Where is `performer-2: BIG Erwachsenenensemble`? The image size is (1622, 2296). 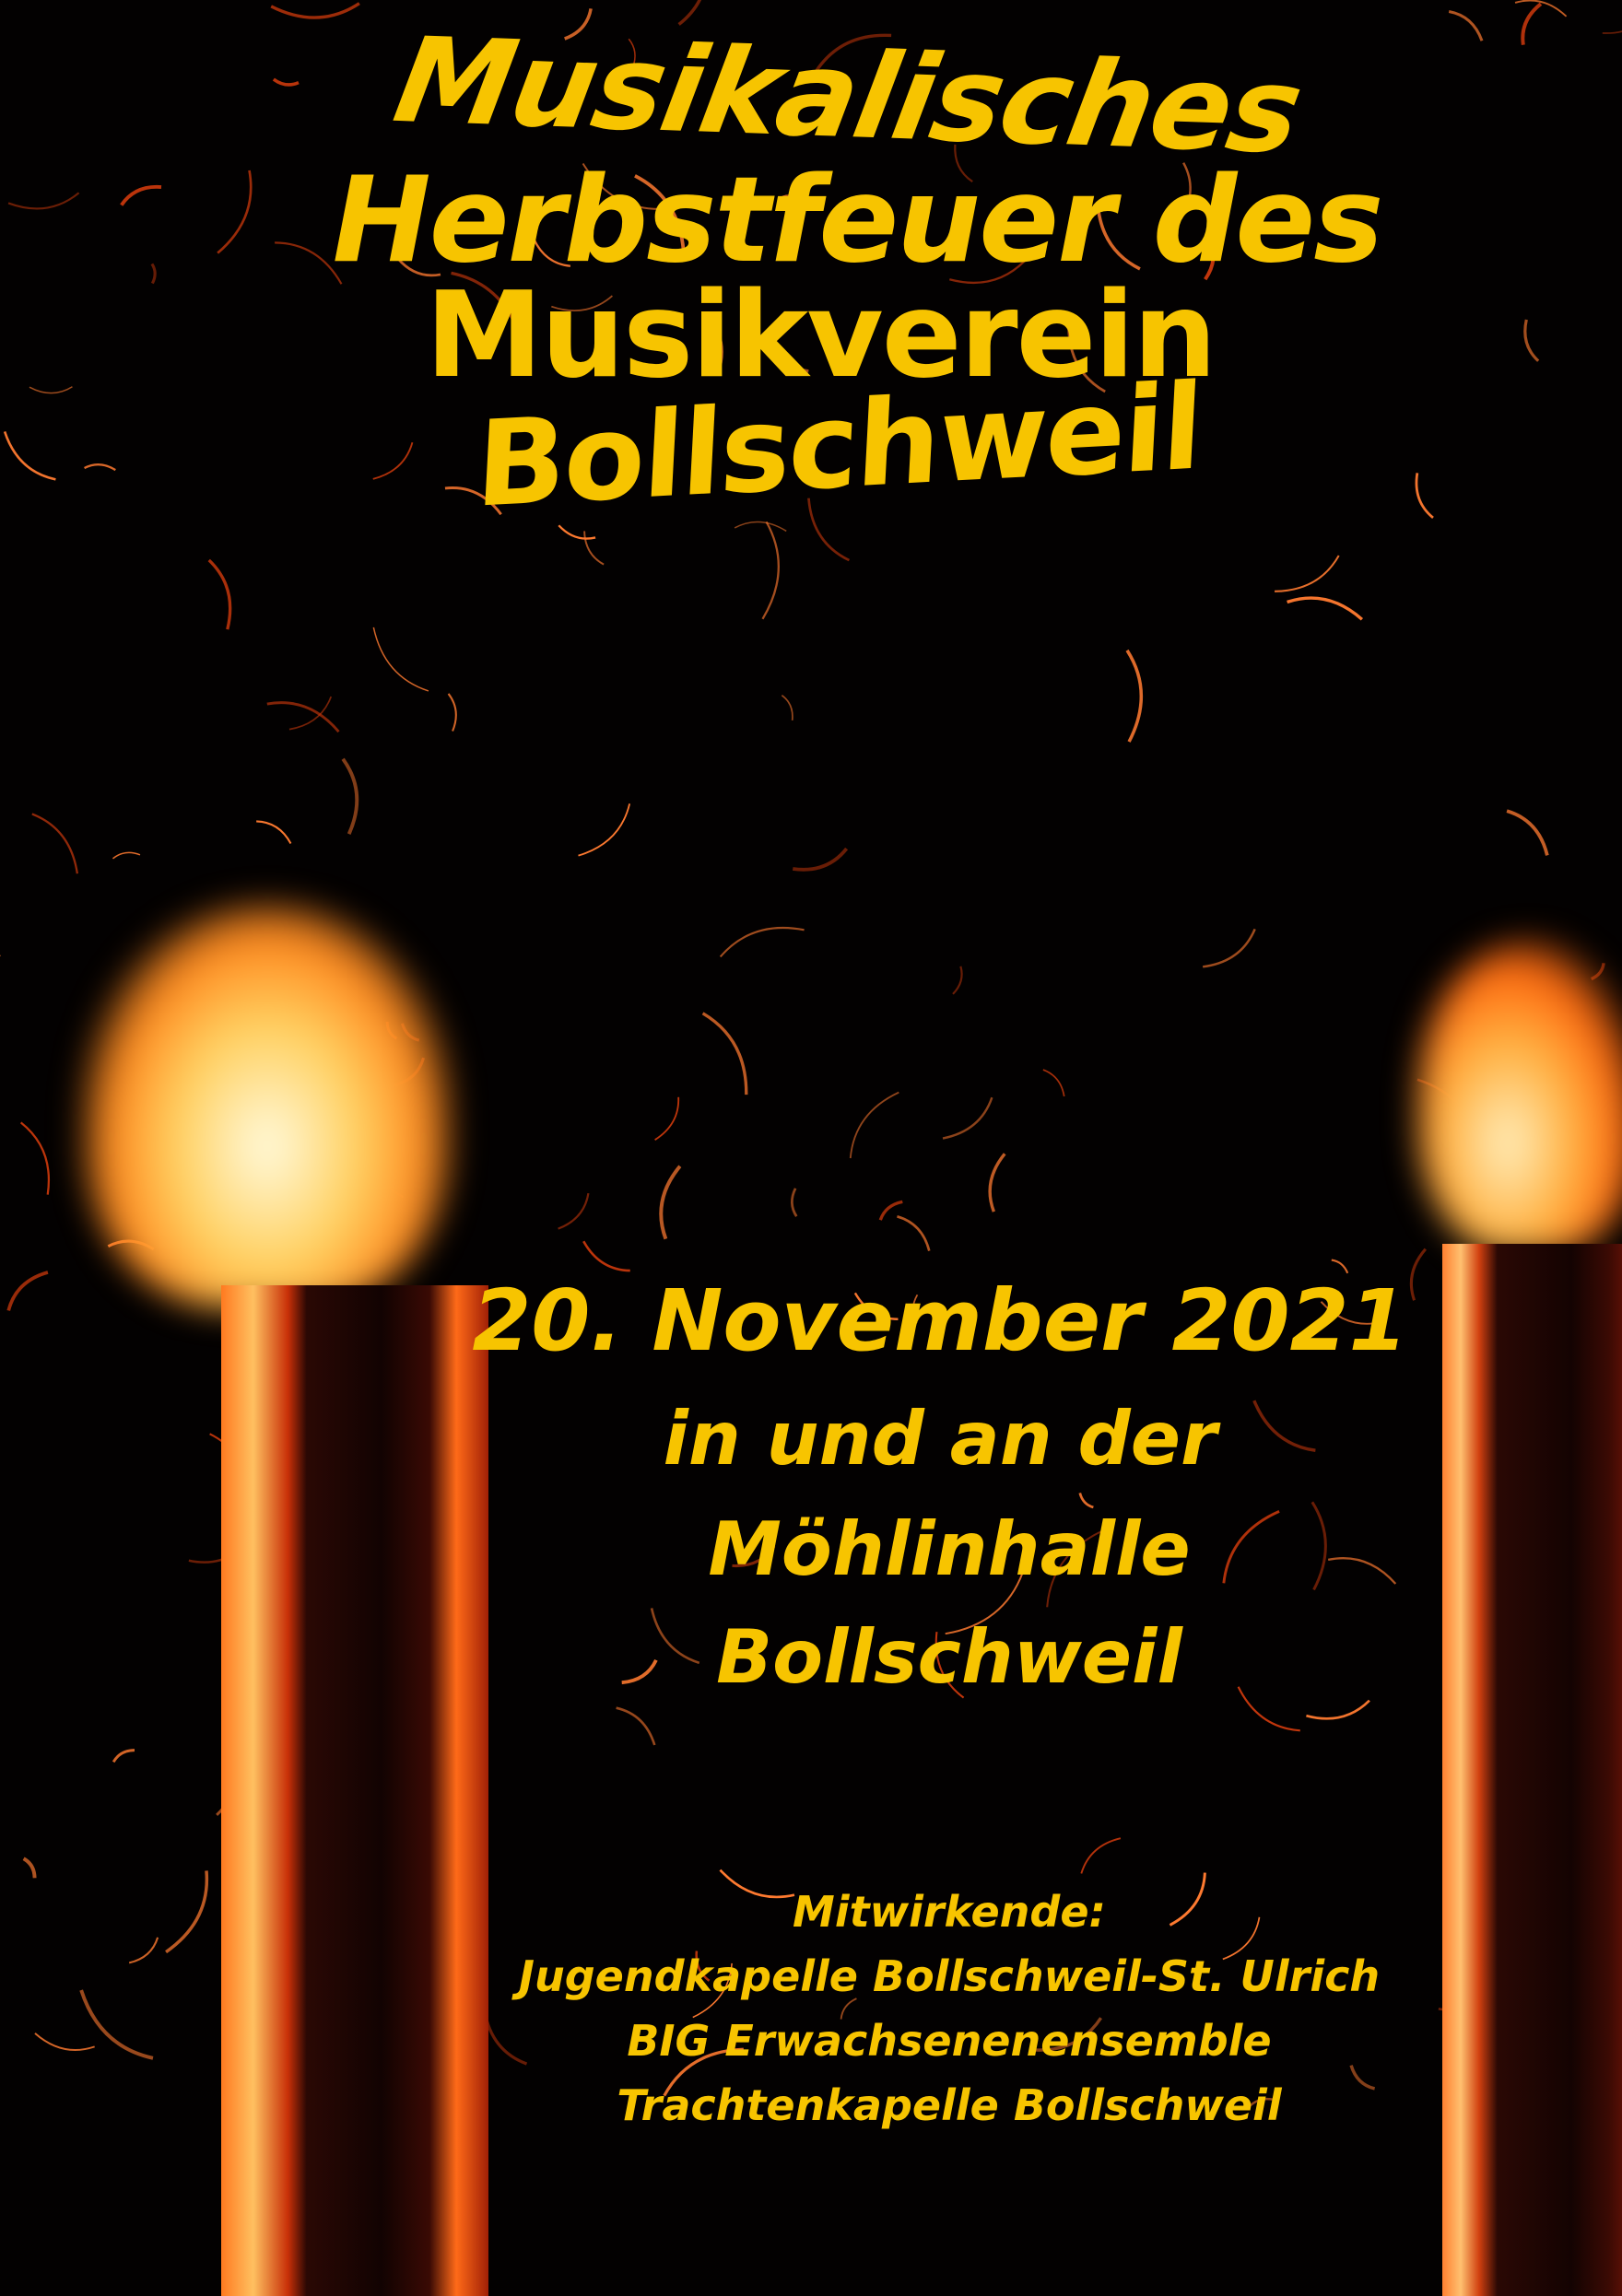 performer-2: BIG Erwachsenenensemble is located at coordinates (950, 2041).